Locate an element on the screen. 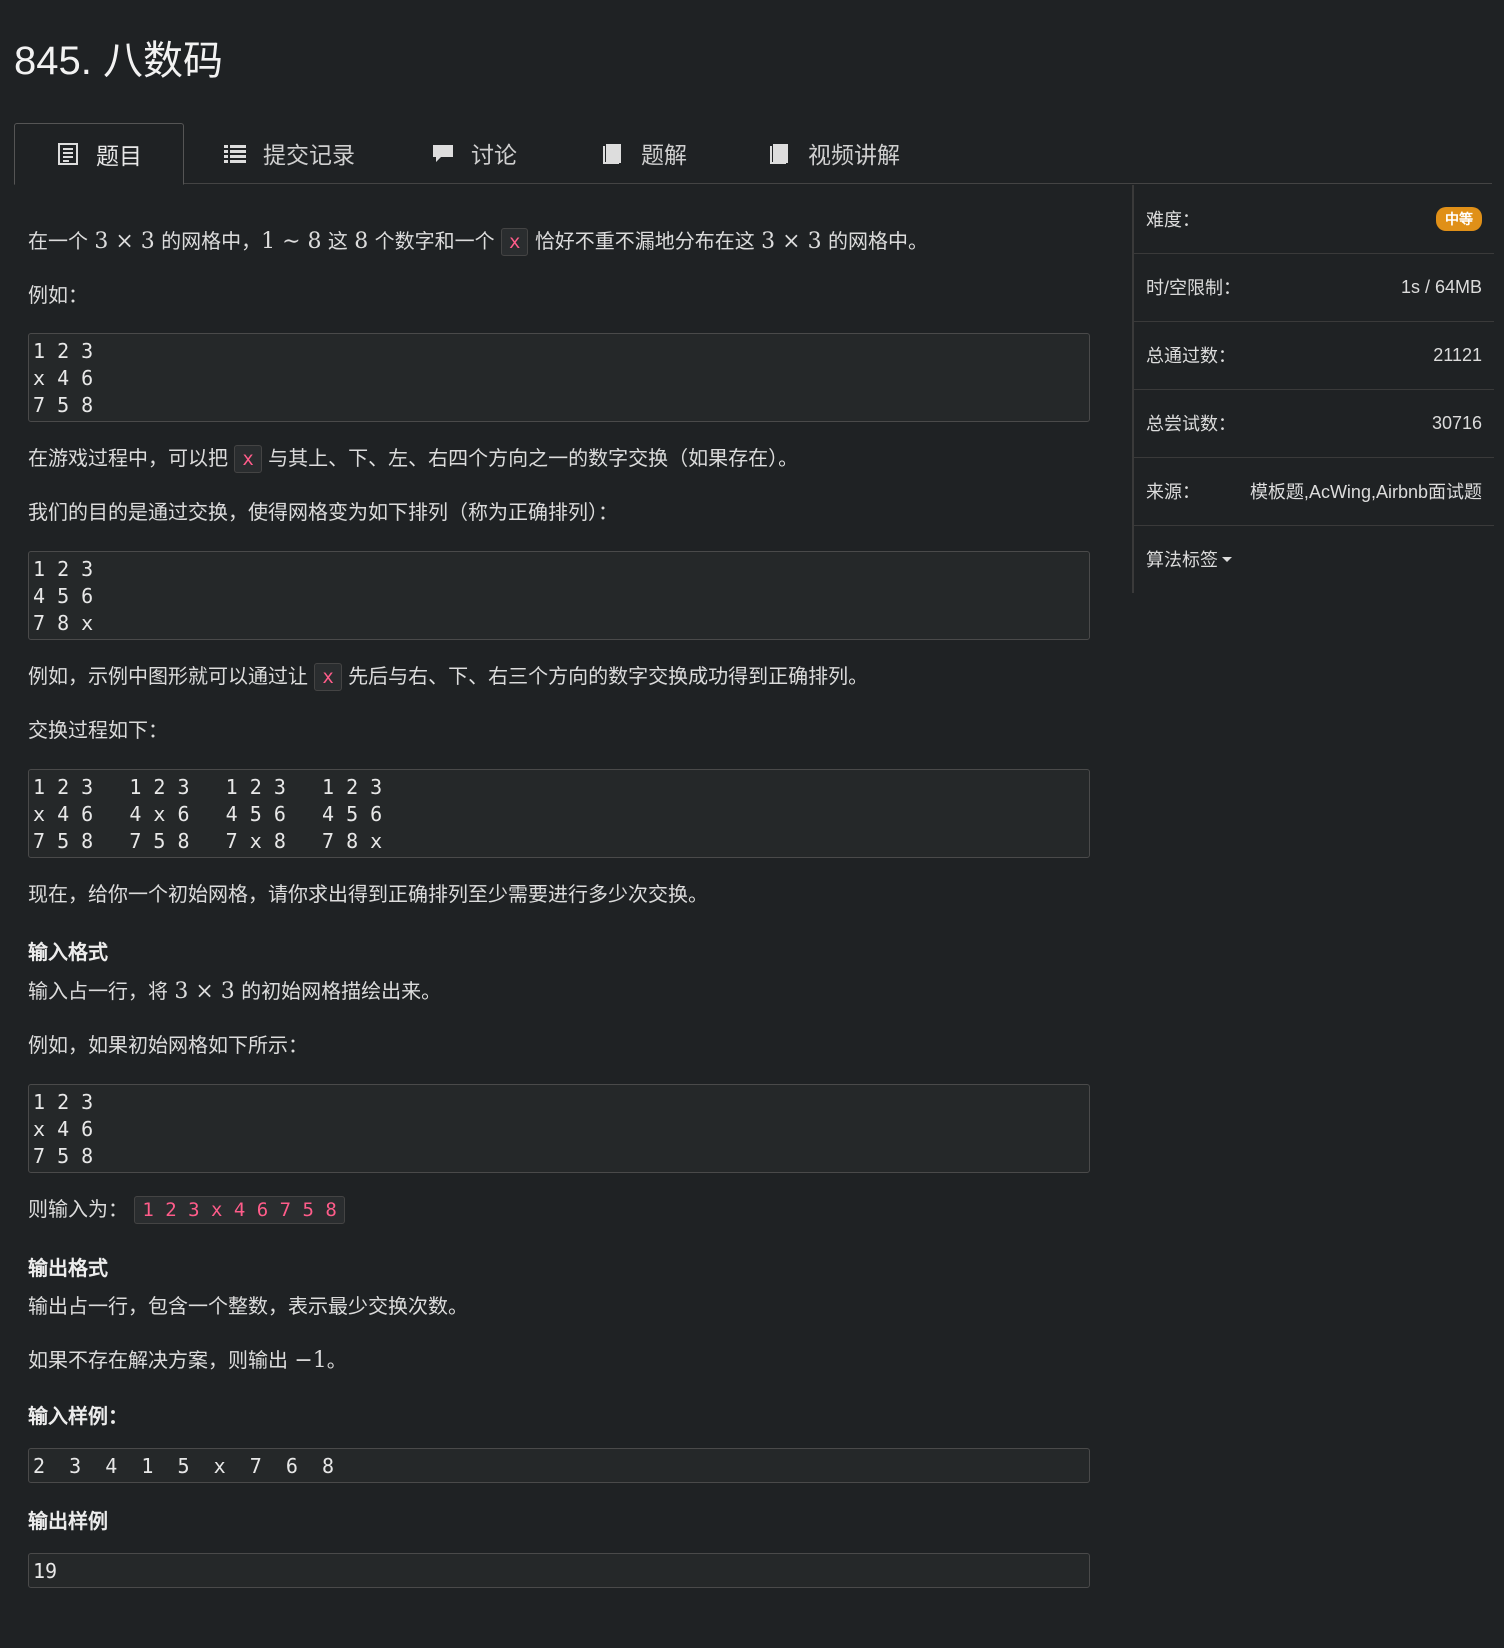  list-icon is located at coordinates (235, 153).